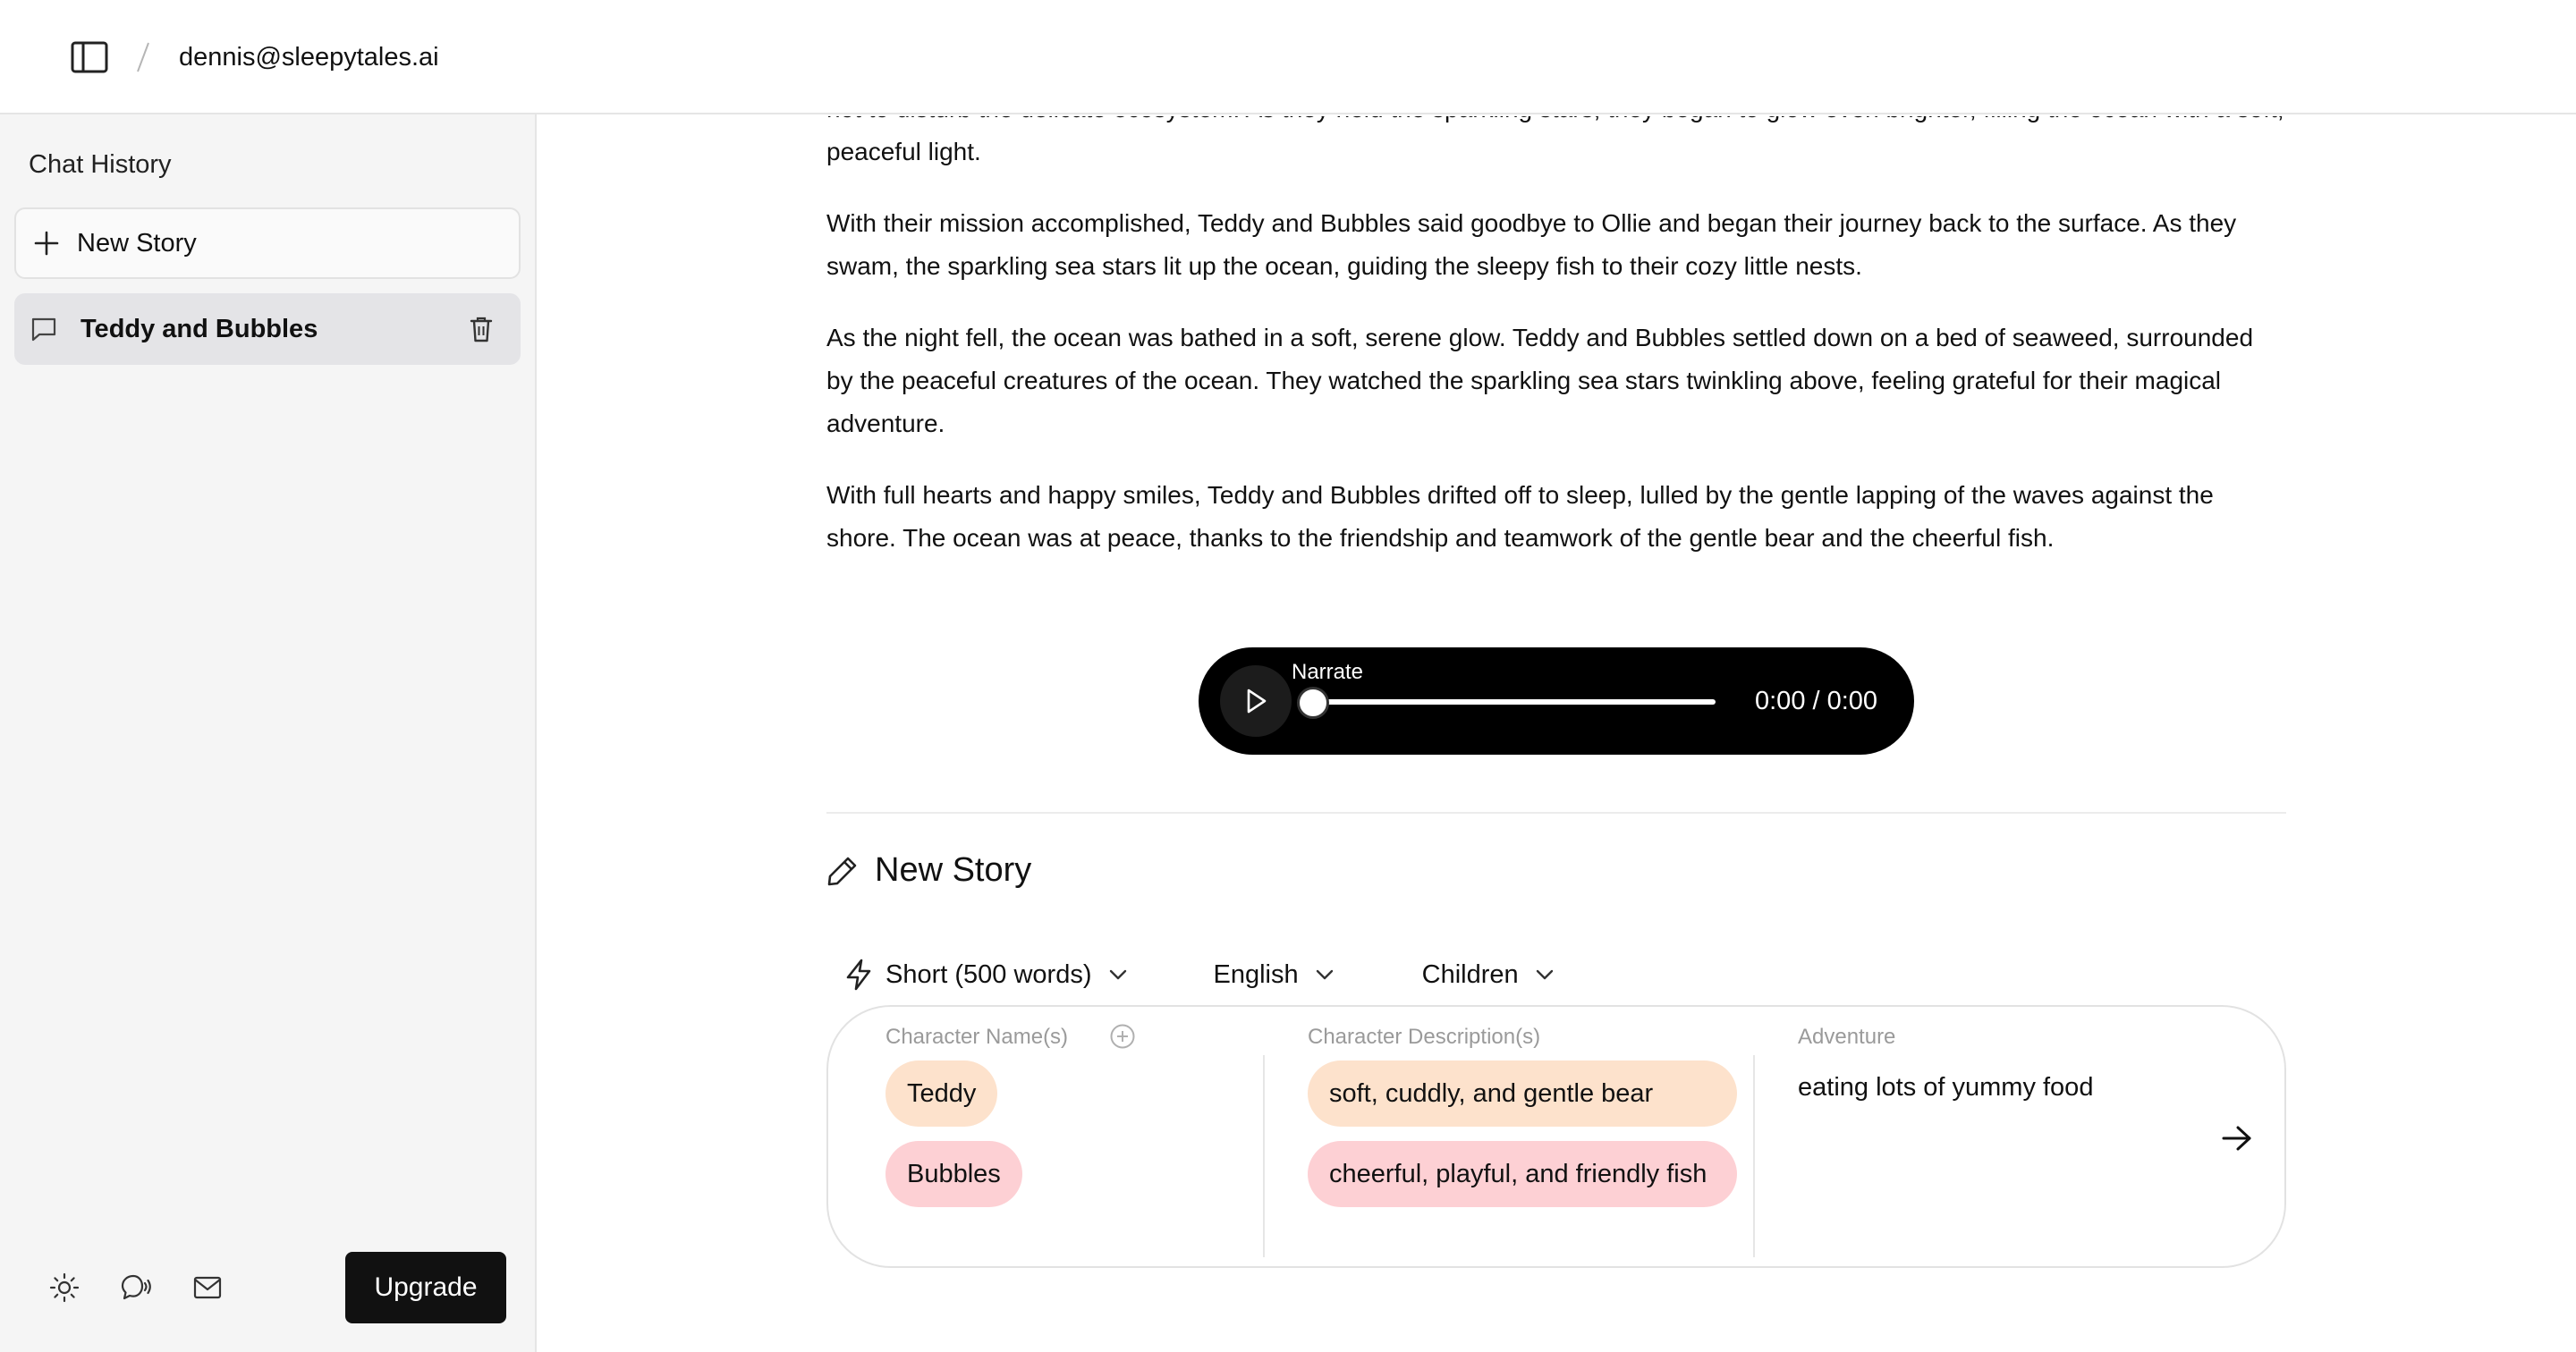 The image size is (2576, 1352). Describe the element at coordinates (2237, 1138) in the screenshot. I see `submit-arrow-icon` at that location.